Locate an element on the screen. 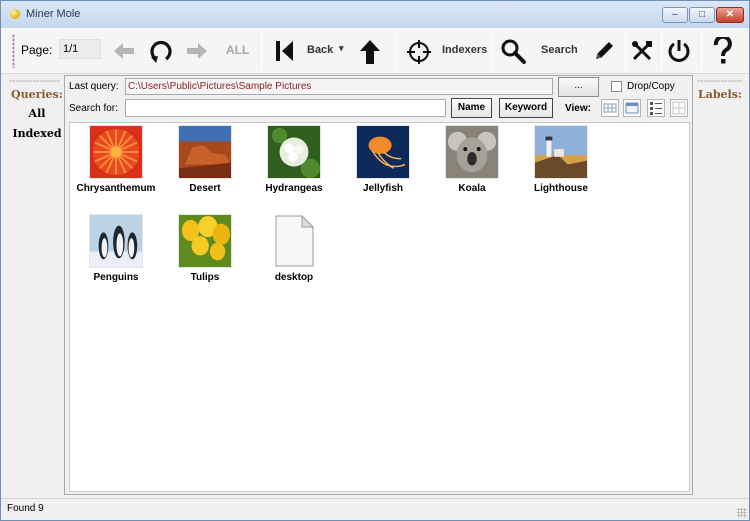  file-name: Koala is located at coordinates (472, 188).